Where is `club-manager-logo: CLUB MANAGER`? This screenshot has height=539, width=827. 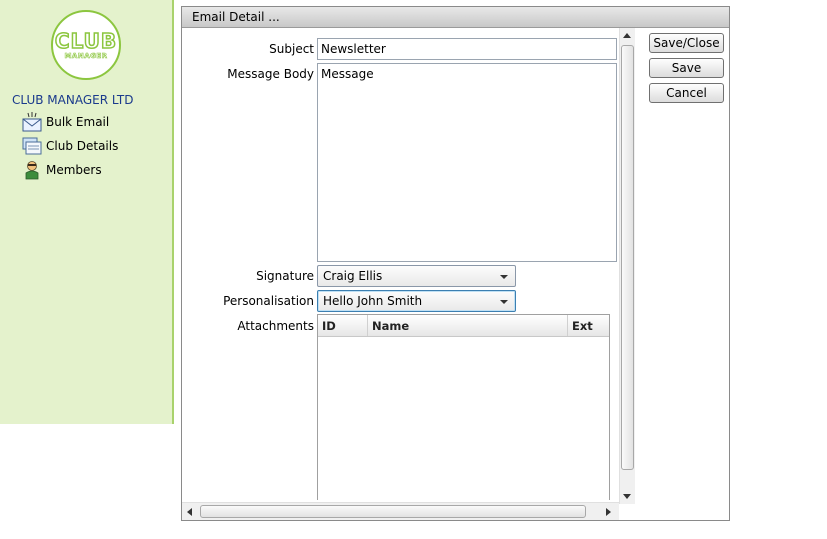
club-manager-logo: CLUB MANAGER is located at coordinates (86, 45).